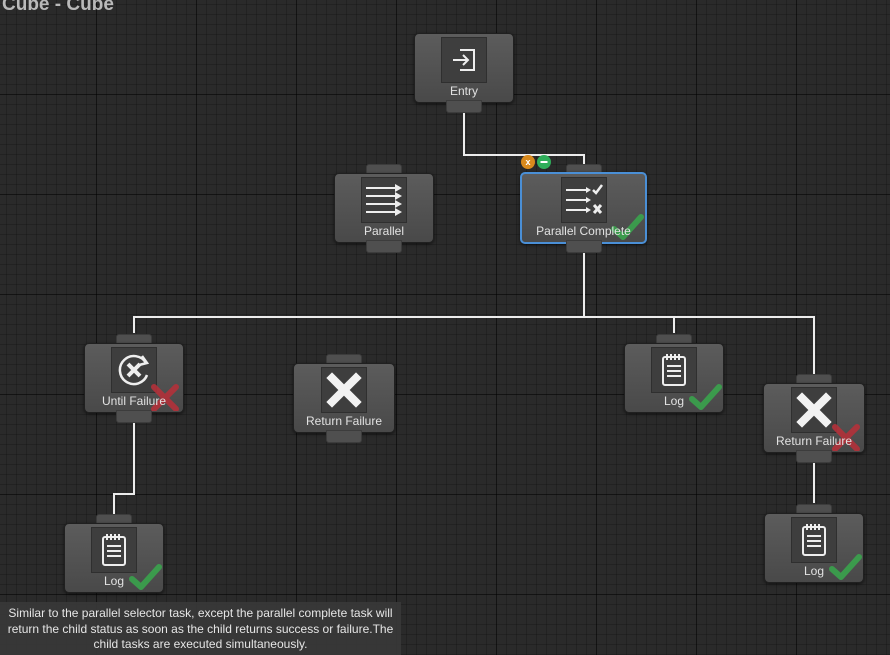  I want to click on until-failure-node: Until Failure, so click(134, 378).